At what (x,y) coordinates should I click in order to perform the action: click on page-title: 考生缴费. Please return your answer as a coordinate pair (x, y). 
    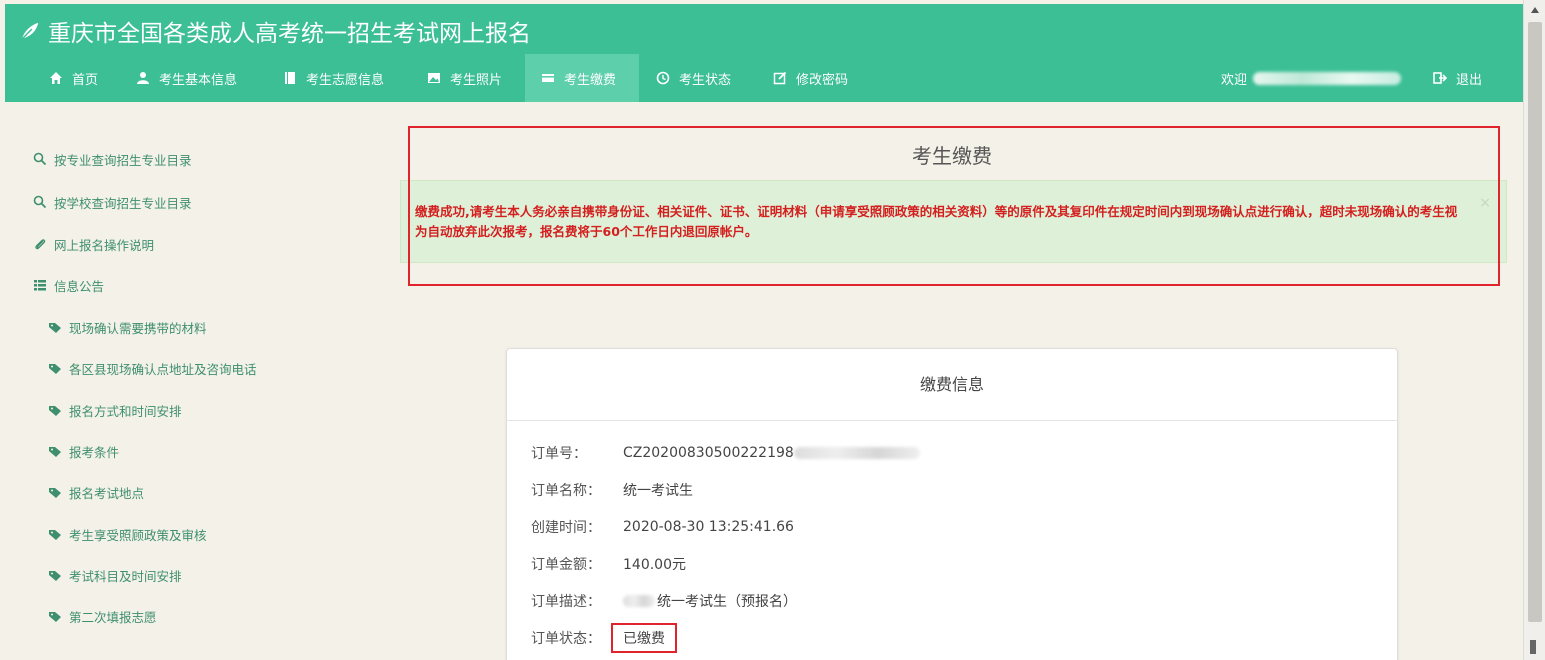
    Looking at the image, I should click on (952, 156).